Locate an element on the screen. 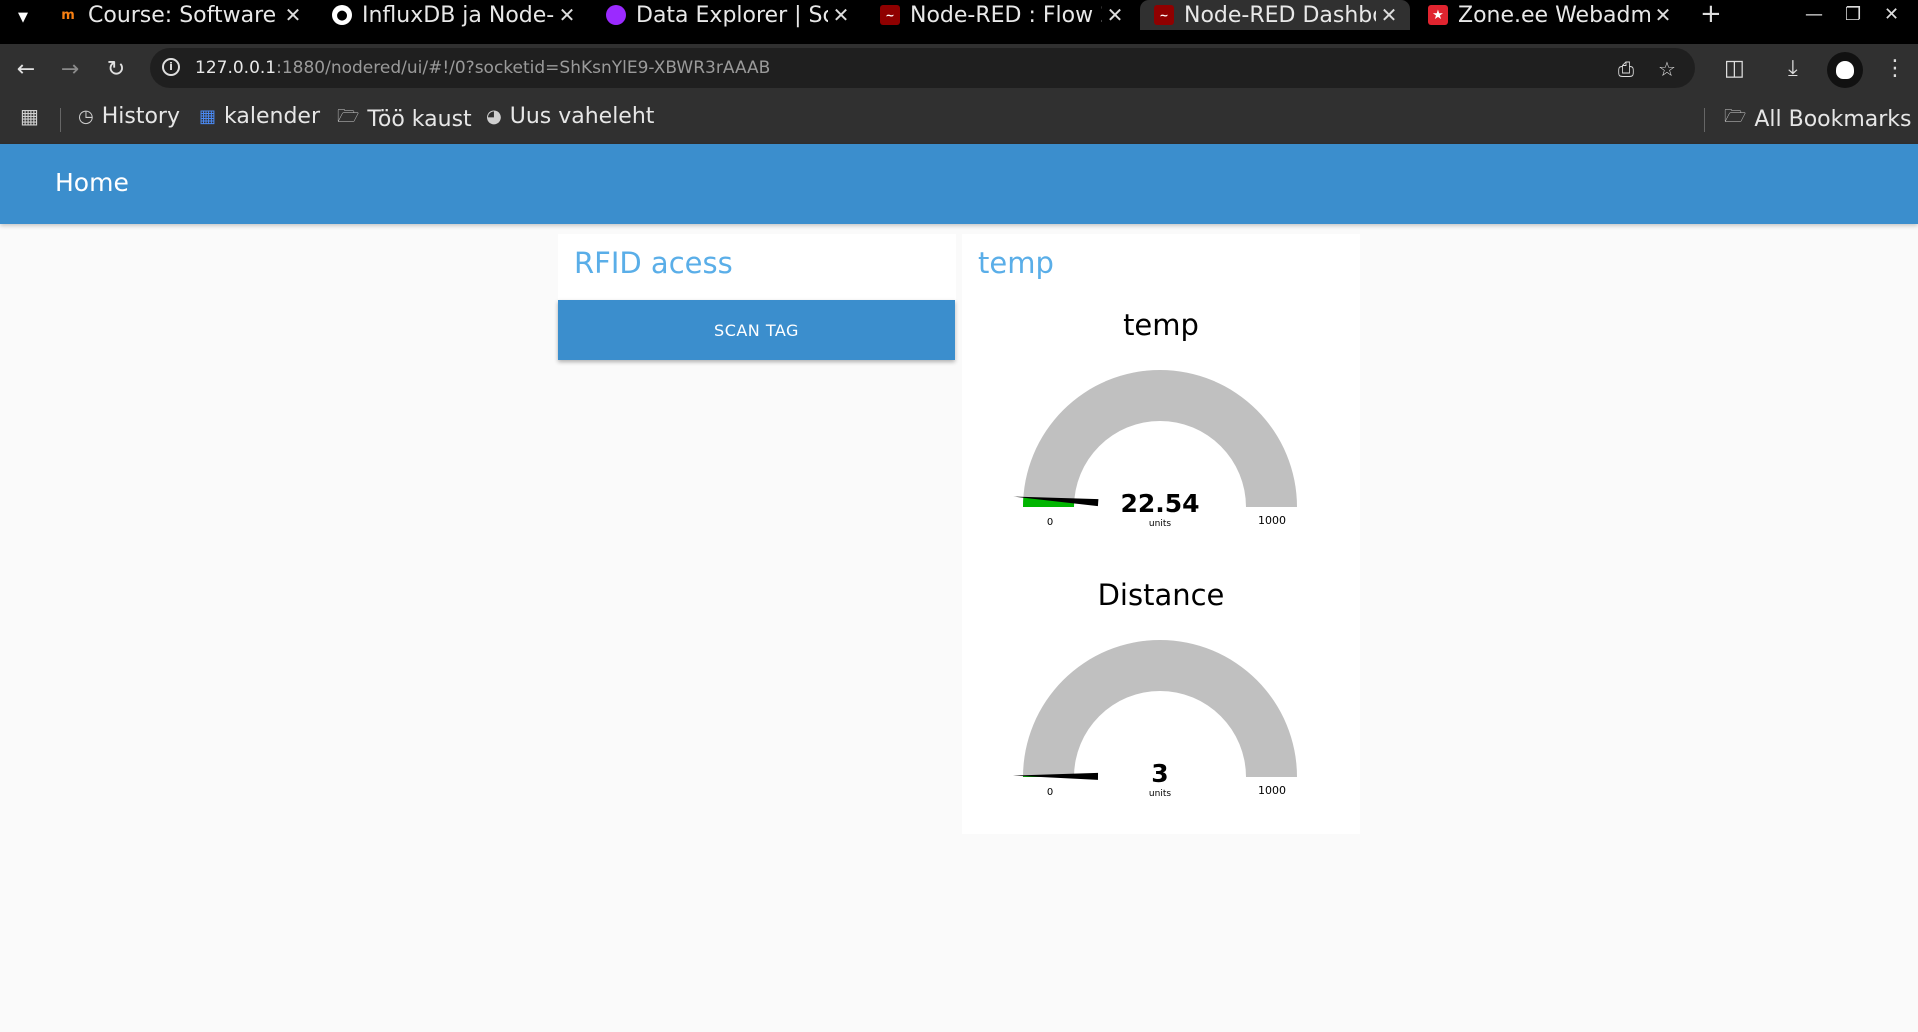 This screenshot has width=1918, height=1032. dashboard-header: Home is located at coordinates (959, 184).